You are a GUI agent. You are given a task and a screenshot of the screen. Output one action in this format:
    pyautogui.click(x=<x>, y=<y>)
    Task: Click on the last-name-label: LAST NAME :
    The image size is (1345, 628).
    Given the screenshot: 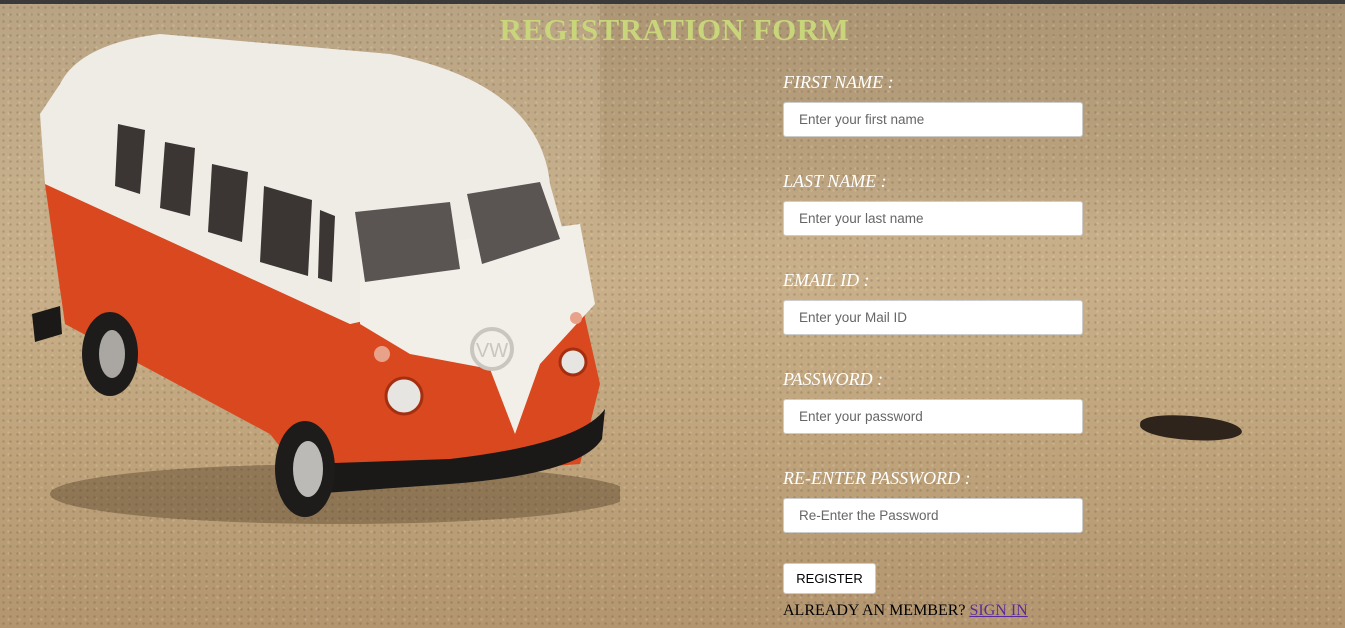 What is the action you would take?
    pyautogui.click(x=835, y=181)
    